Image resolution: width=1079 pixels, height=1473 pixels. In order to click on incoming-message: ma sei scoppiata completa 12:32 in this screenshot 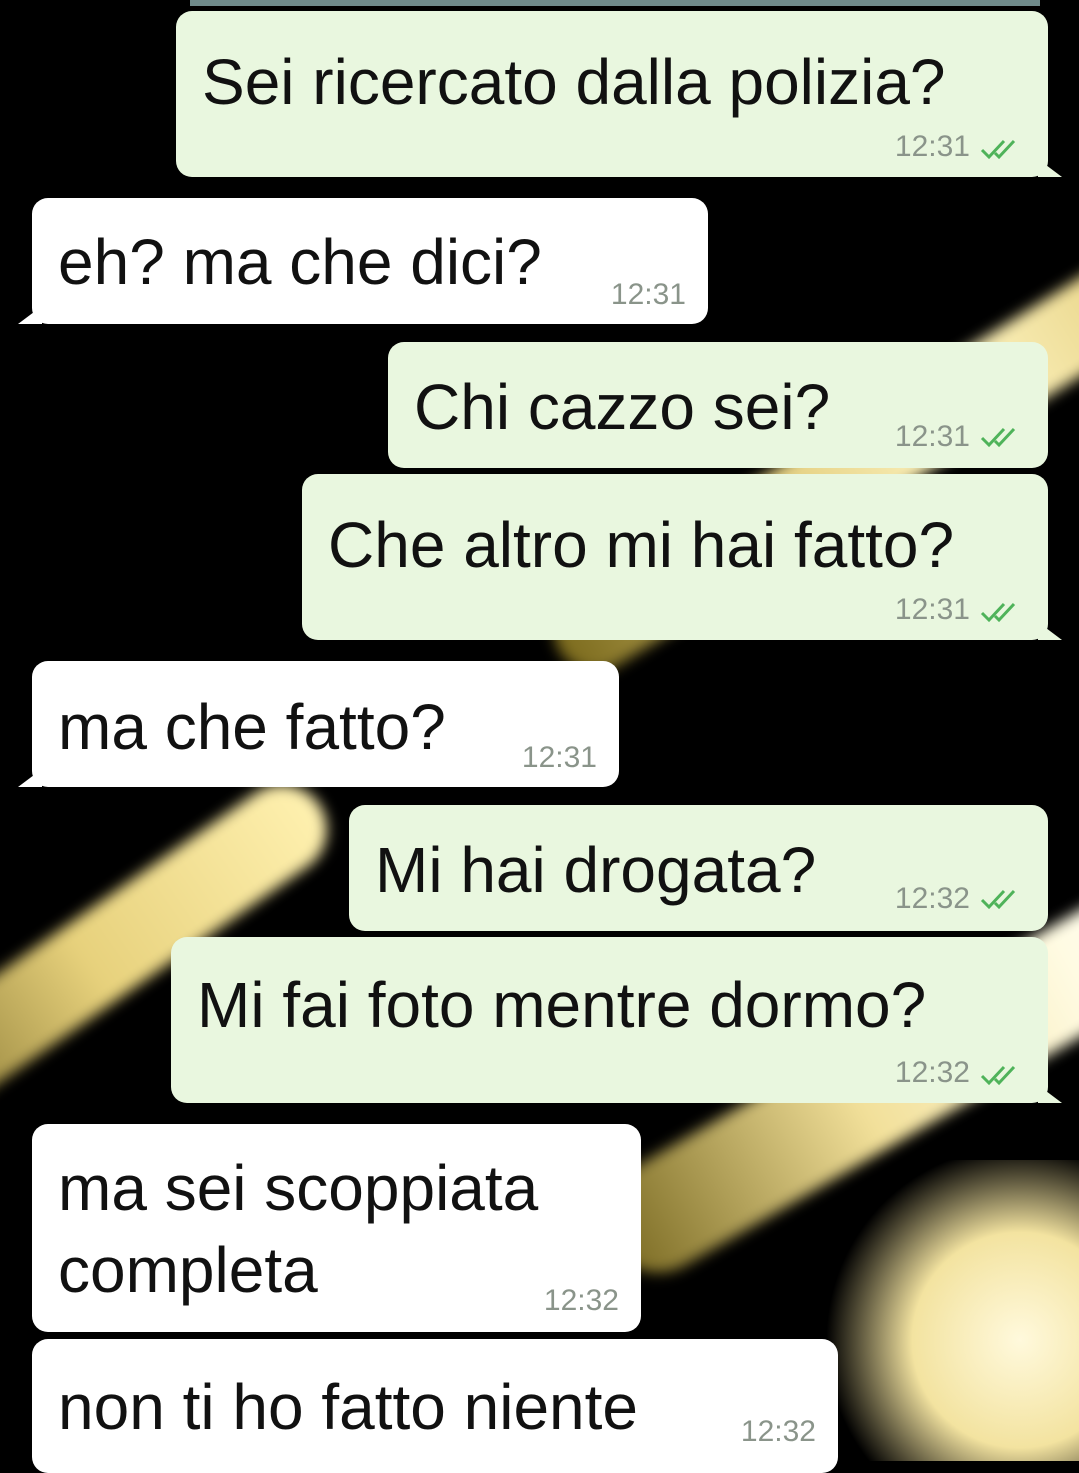, I will do `click(336, 1228)`.